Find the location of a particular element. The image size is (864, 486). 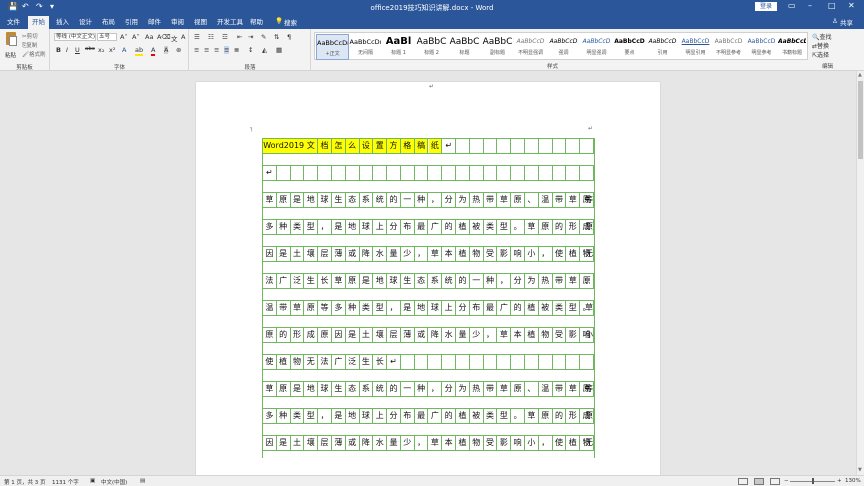

style-quote: AaBbCcD 引用 is located at coordinates (662, 47).